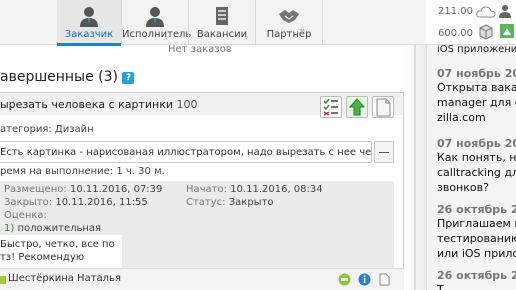 The height and width of the screenshot is (290, 516). What do you see at coordinates (64, 278) in the screenshot?
I see `user-name: Шестёркина Наталья` at bounding box center [64, 278].